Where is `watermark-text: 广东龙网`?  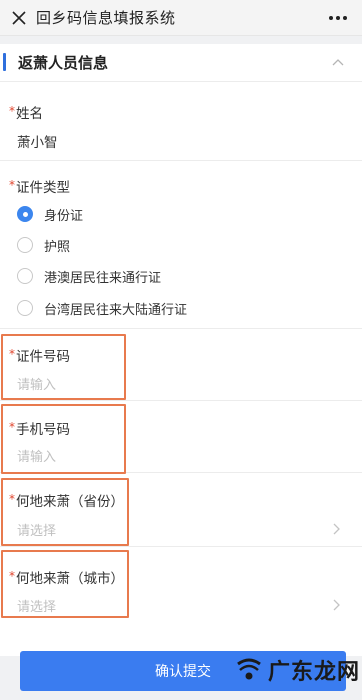 watermark-text: 广东龙网 is located at coordinates (314, 672).